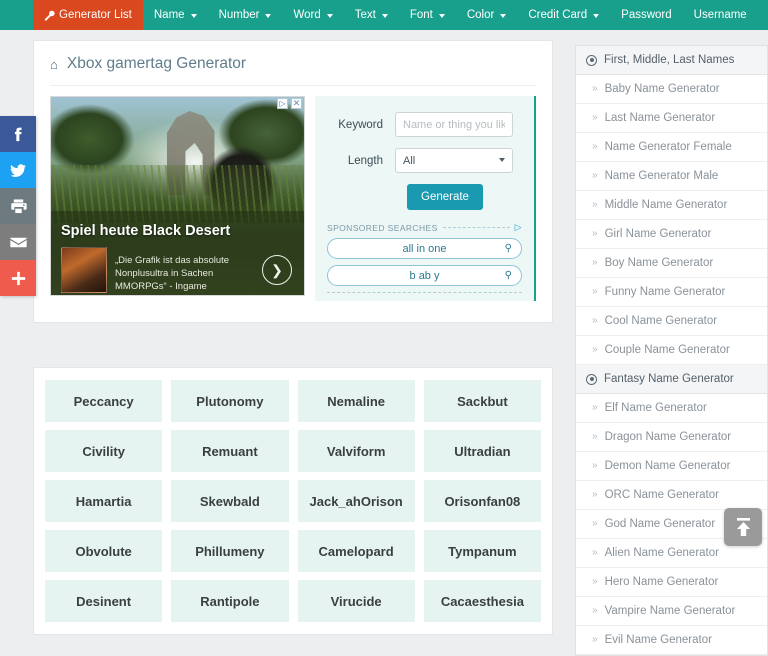 The width and height of the screenshot is (768, 656). I want to click on email-share-button, so click(18, 242).